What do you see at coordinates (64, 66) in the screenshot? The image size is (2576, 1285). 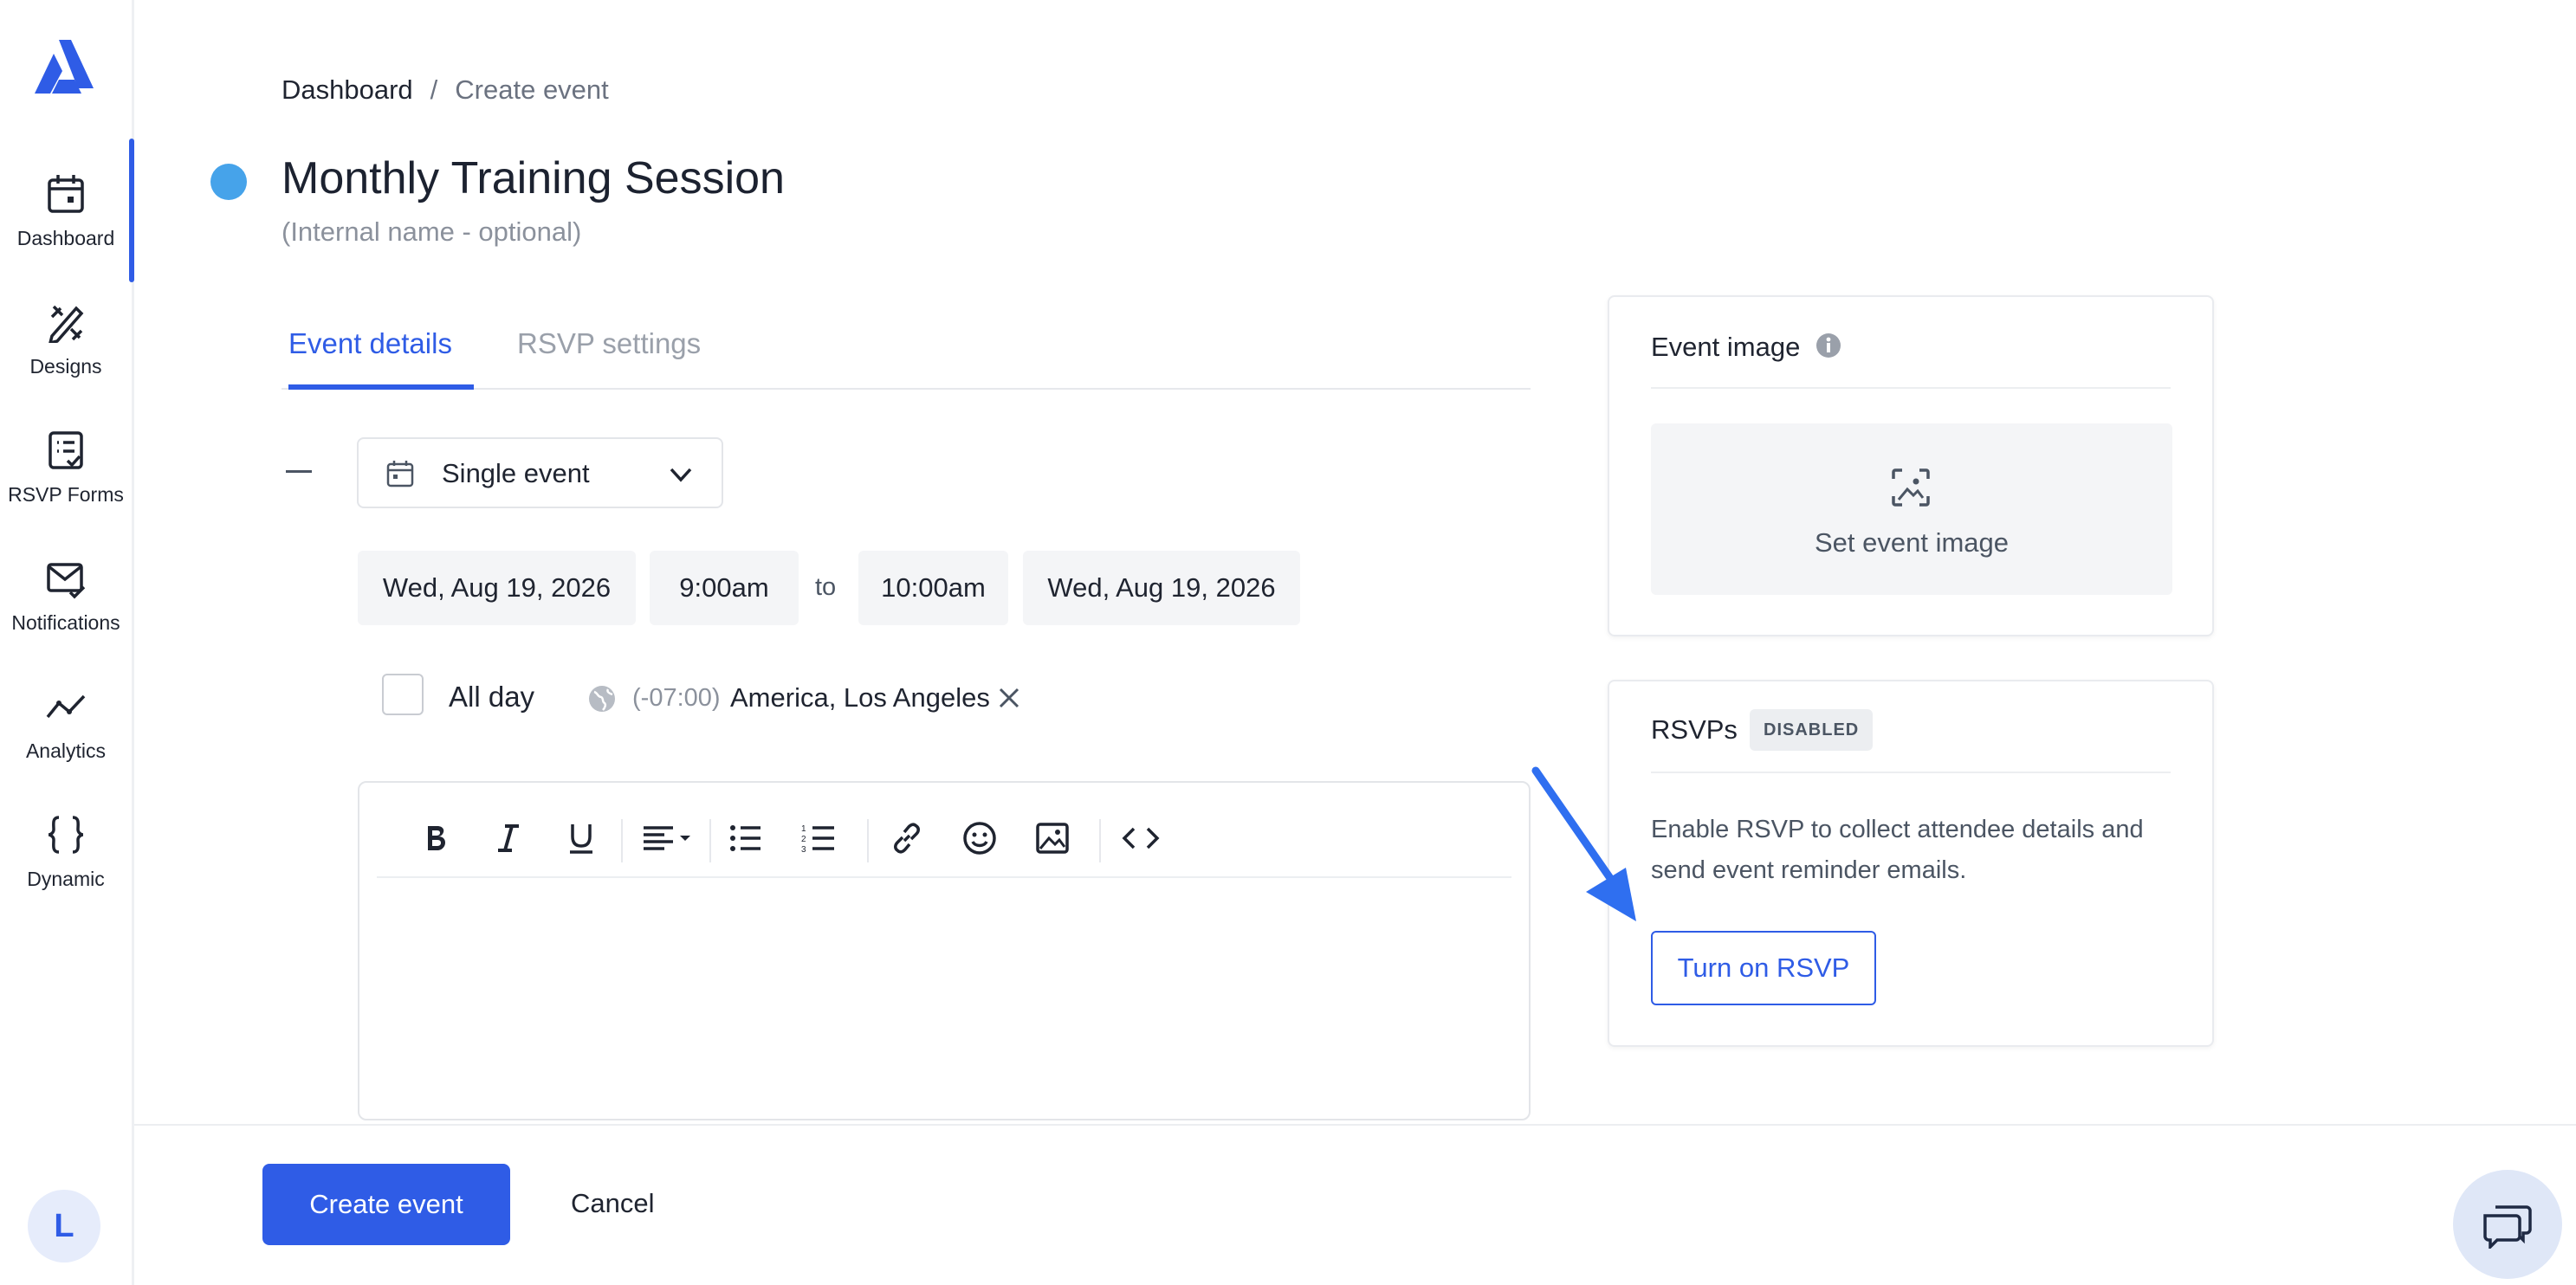 I see `app-logo-icon` at bounding box center [64, 66].